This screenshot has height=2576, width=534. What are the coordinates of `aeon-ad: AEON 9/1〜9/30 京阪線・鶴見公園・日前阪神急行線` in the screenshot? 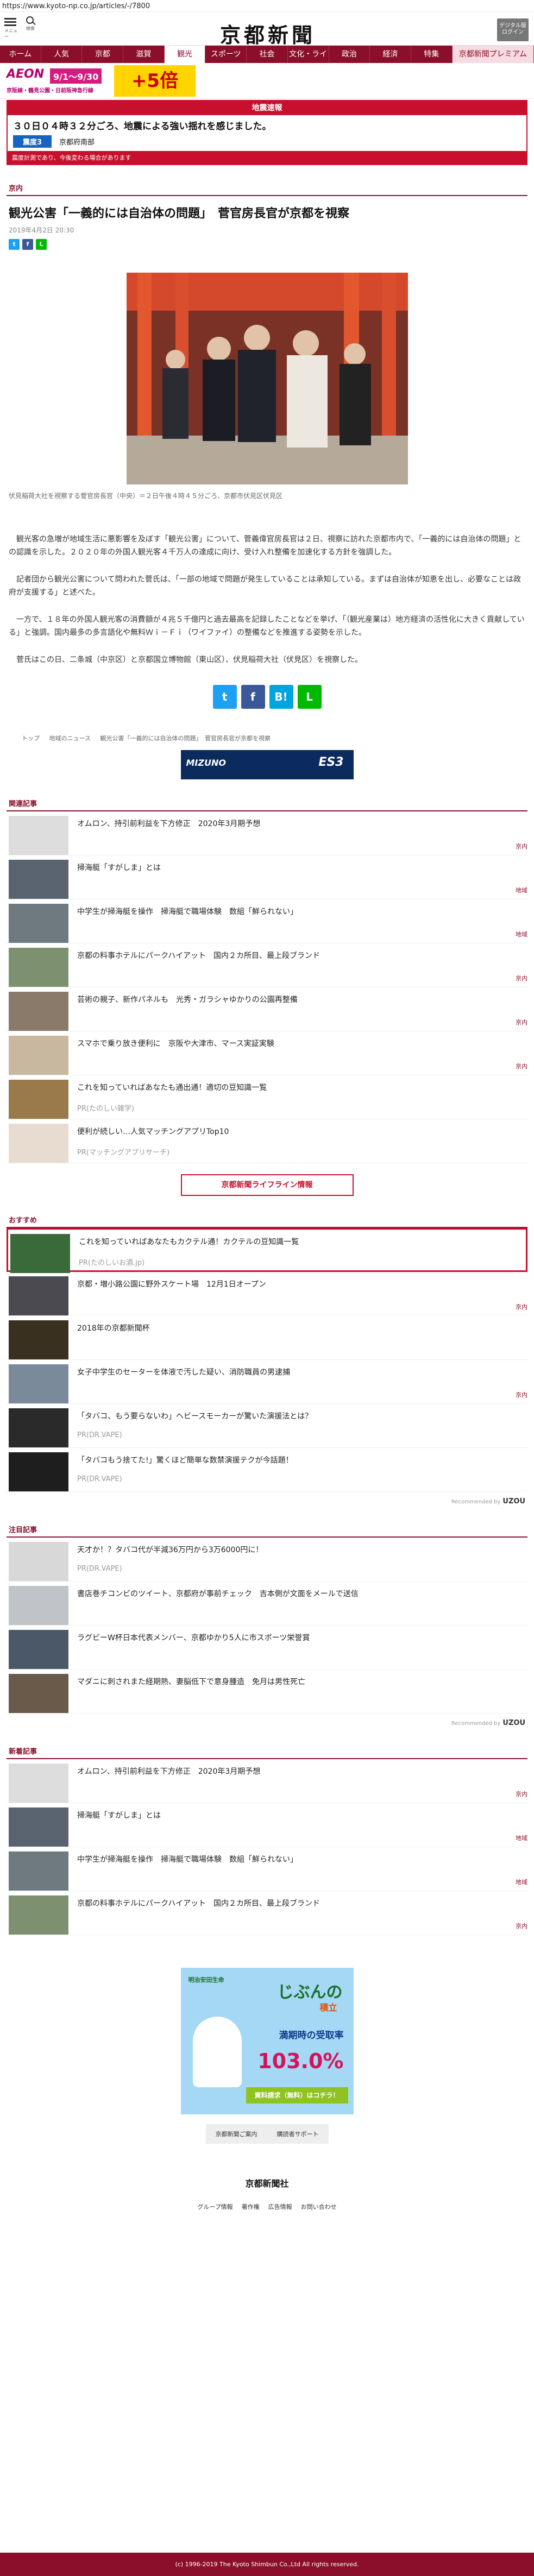 It's located at (59, 81).